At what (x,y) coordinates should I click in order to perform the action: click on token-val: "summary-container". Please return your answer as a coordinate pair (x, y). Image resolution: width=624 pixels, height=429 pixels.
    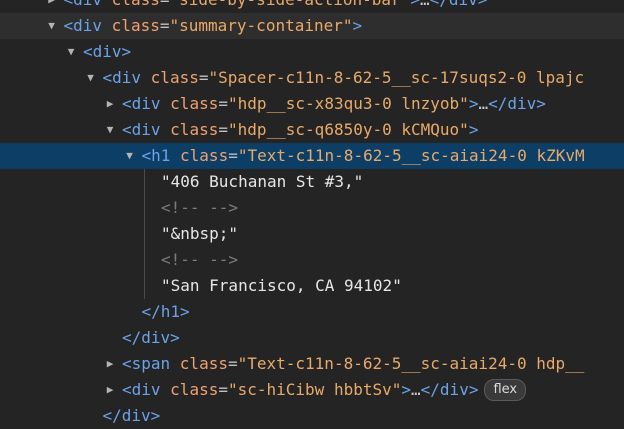
    Looking at the image, I should click on (261, 25).